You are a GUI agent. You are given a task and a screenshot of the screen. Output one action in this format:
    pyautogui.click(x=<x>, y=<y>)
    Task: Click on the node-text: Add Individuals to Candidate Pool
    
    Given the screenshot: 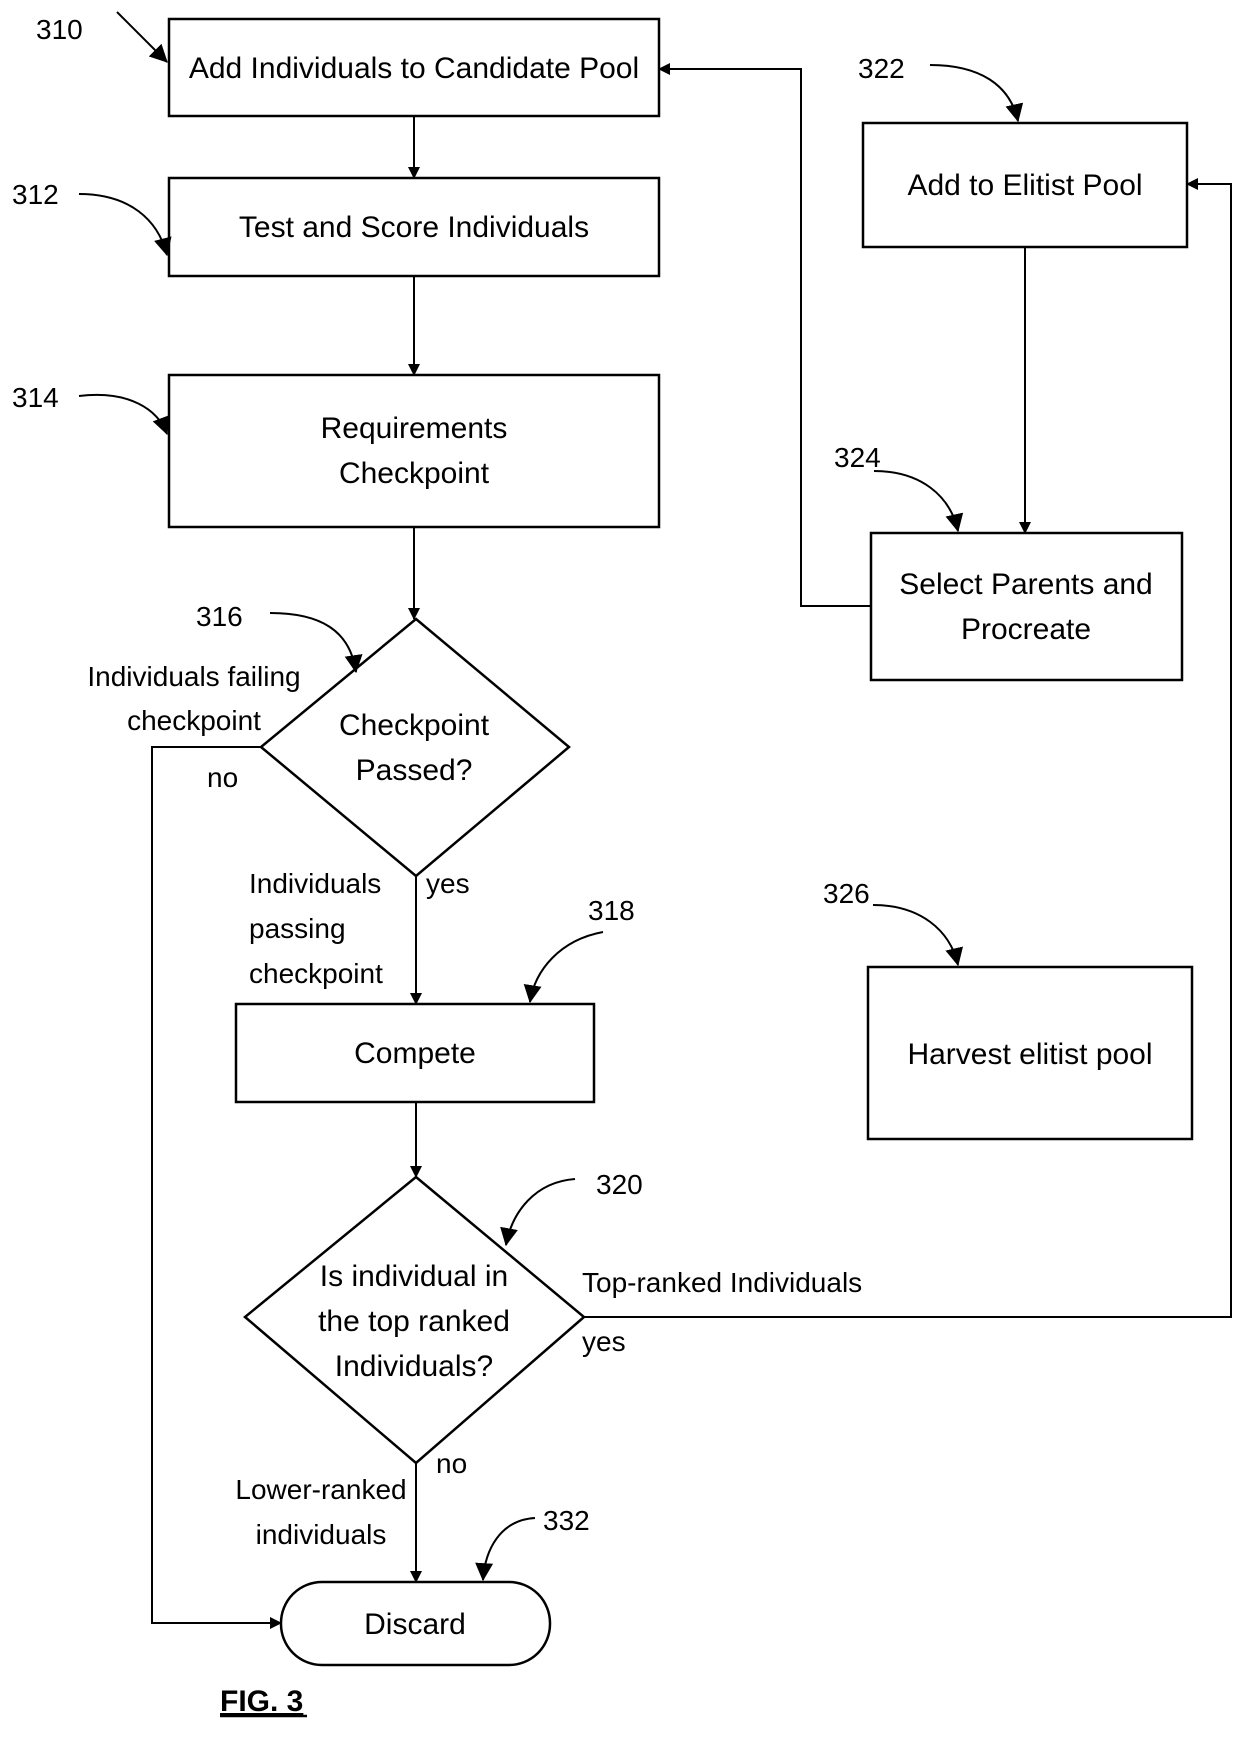 What is the action you would take?
    pyautogui.click(x=414, y=68)
    